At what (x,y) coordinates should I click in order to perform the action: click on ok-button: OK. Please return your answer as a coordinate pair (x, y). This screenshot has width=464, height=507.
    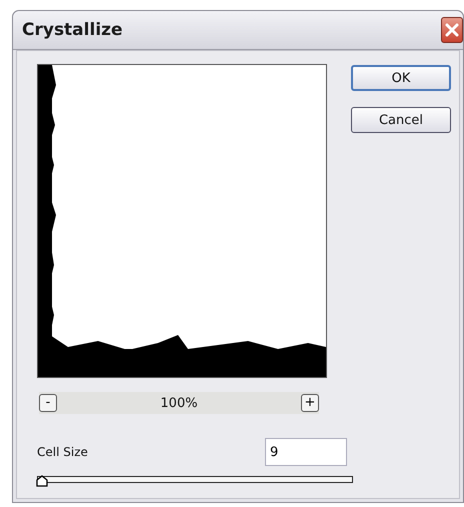
    Looking at the image, I should click on (401, 78).